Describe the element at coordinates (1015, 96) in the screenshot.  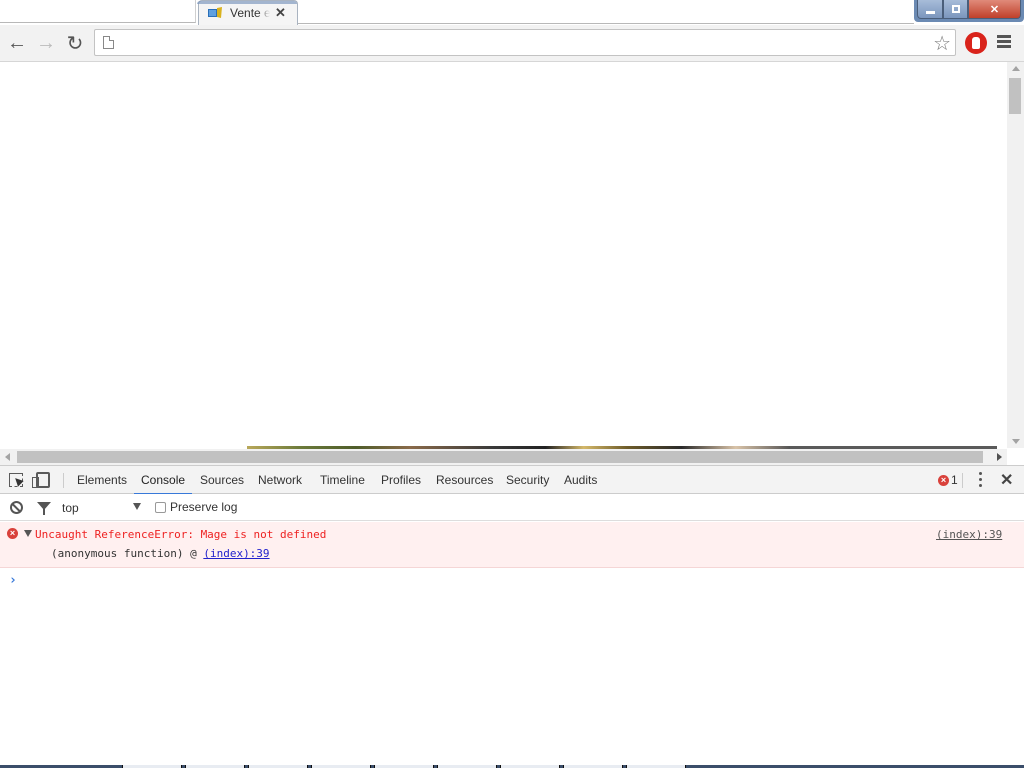
I see `vertical-scroll-thumb` at that location.